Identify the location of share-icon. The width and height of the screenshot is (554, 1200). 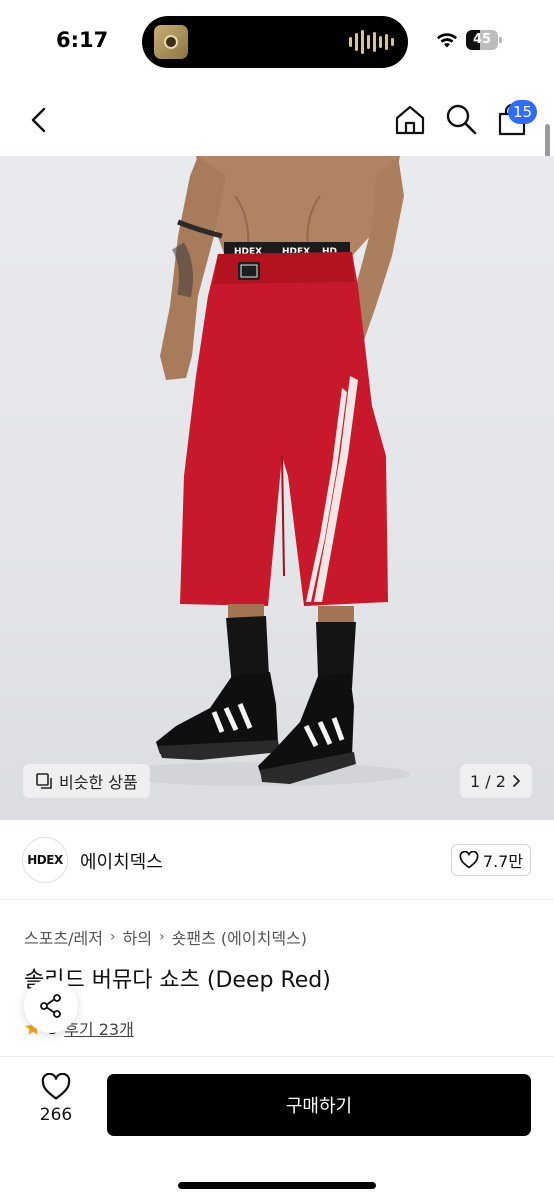
(50, 1006).